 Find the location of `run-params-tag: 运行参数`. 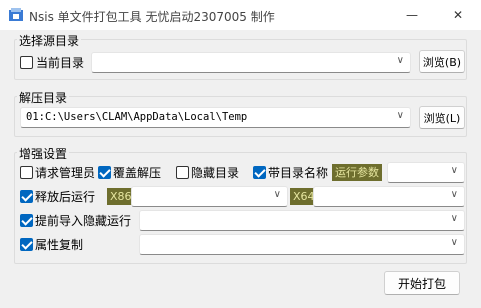

run-params-tag: 运行参数 is located at coordinates (357, 172).